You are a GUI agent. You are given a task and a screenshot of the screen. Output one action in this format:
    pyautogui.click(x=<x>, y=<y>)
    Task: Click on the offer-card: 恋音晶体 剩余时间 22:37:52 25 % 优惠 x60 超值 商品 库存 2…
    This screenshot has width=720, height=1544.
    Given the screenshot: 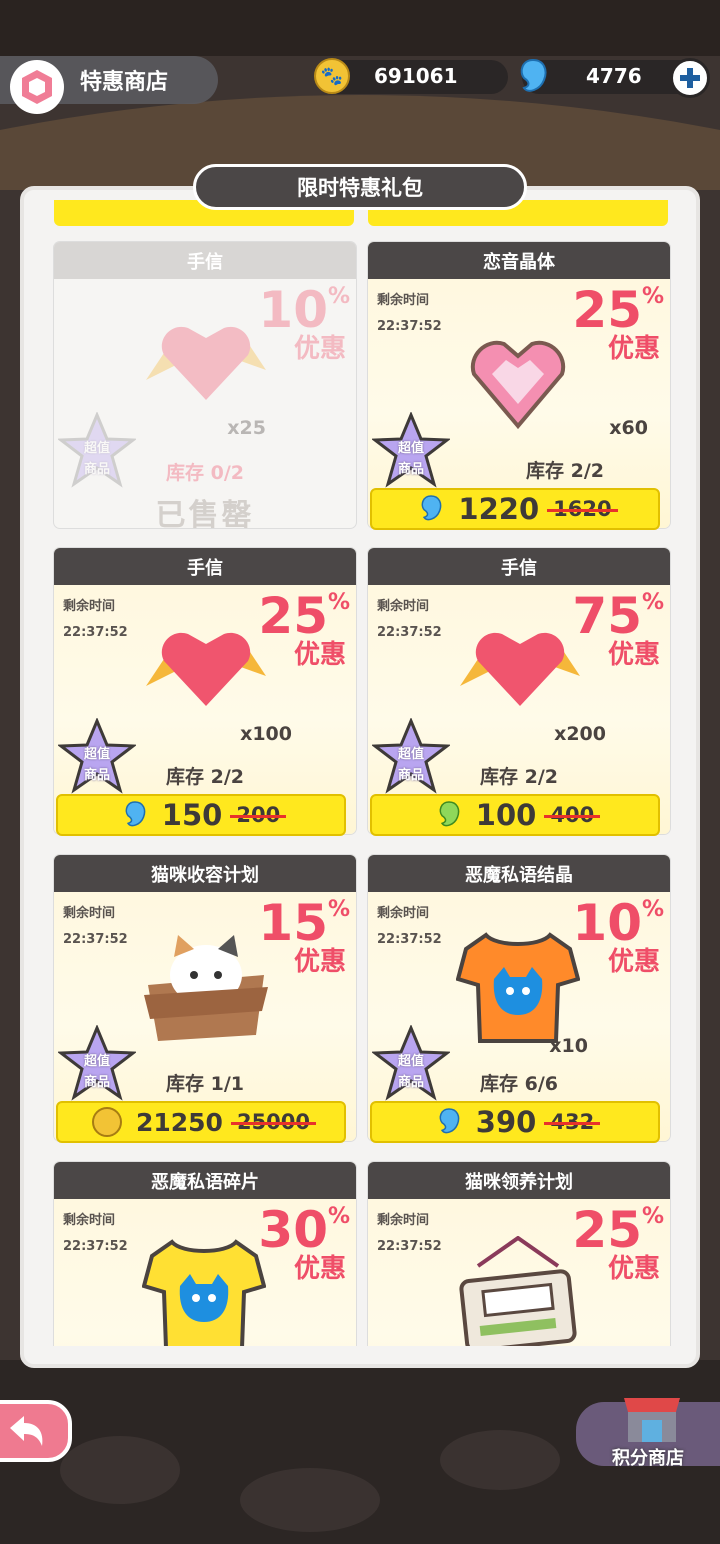 What is the action you would take?
    pyautogui.click(x=519, y=385)
    